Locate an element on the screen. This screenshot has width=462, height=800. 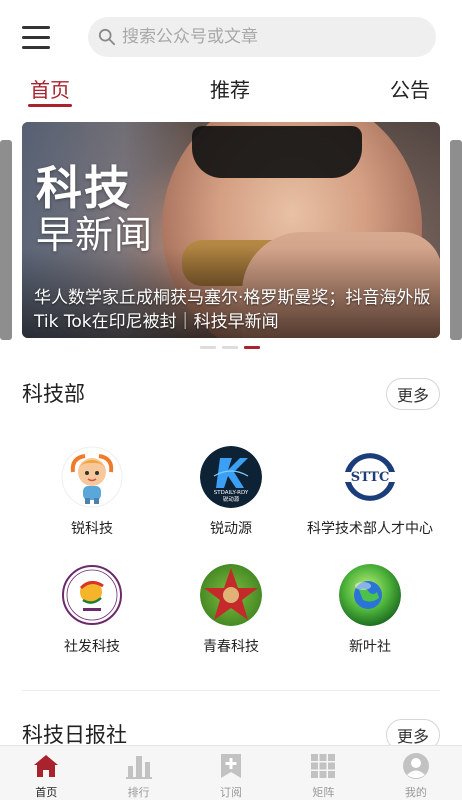
svg-text: STTC is located at coordinates (370, 477).